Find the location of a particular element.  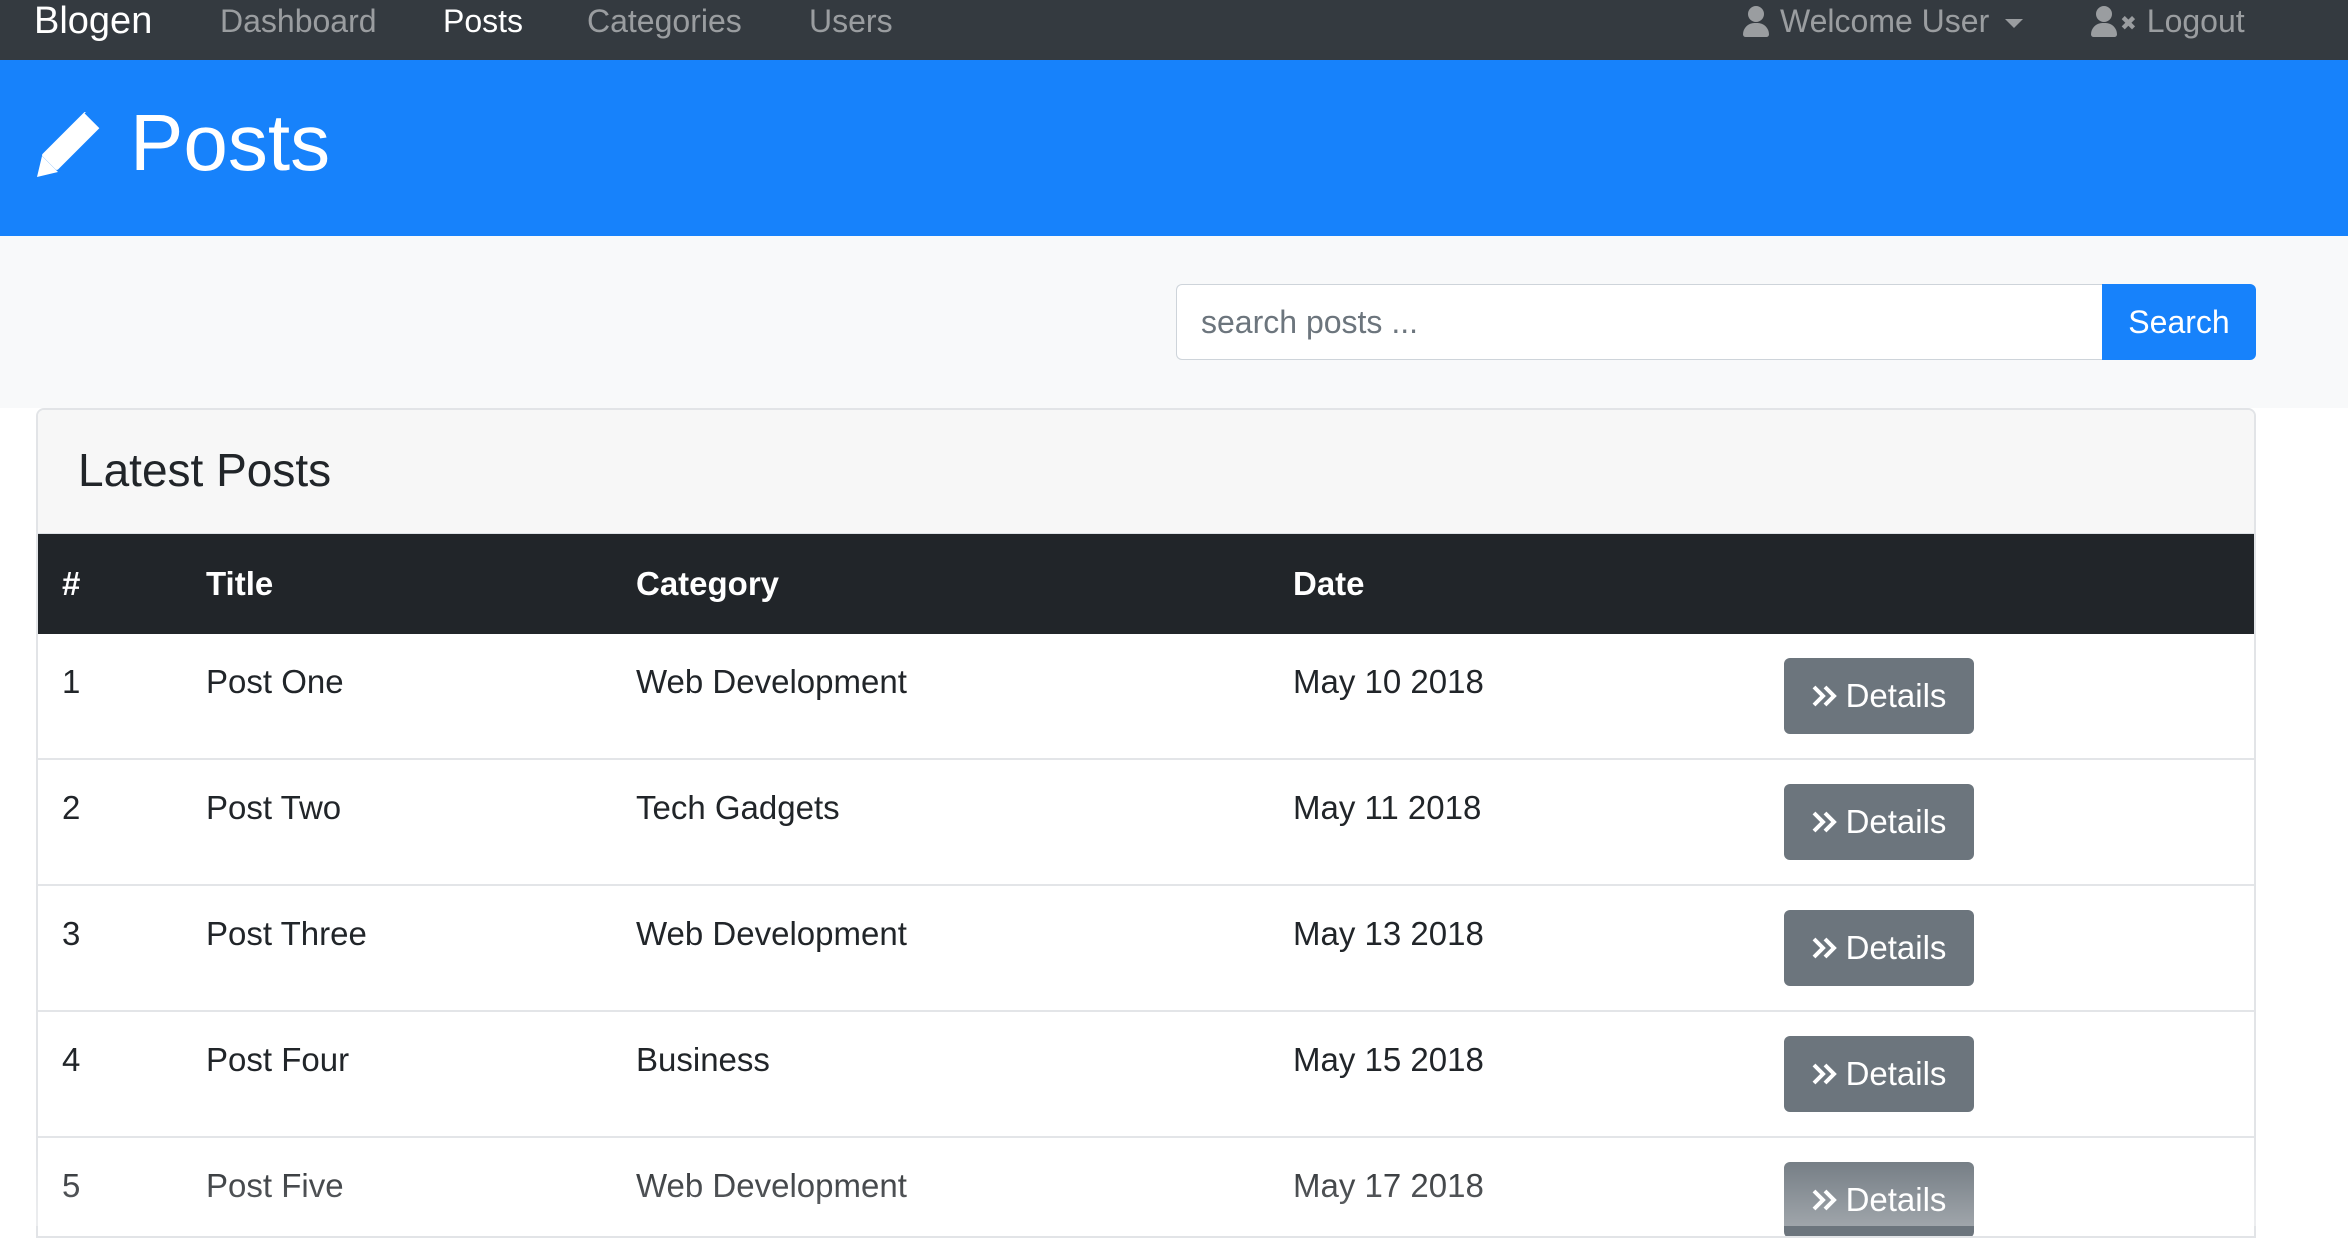

page-header: Posts is located at coordinates (1174, 148).